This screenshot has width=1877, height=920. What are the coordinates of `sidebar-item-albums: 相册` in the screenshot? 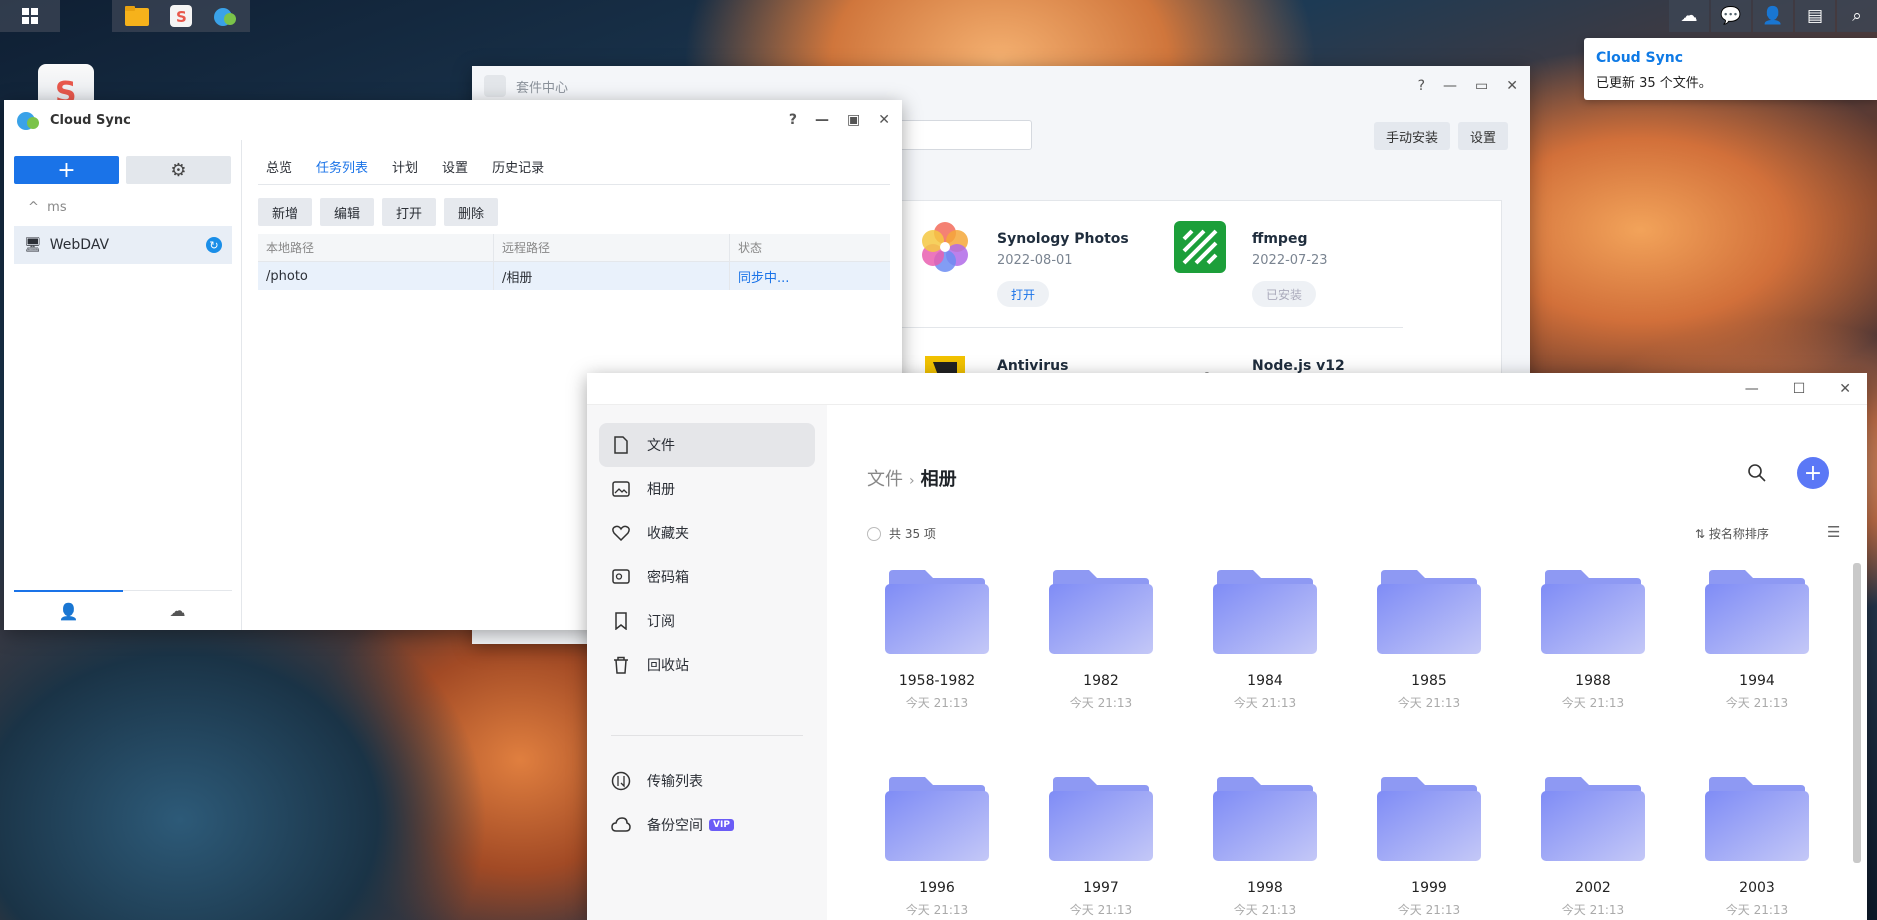 It's located at (707, 489).